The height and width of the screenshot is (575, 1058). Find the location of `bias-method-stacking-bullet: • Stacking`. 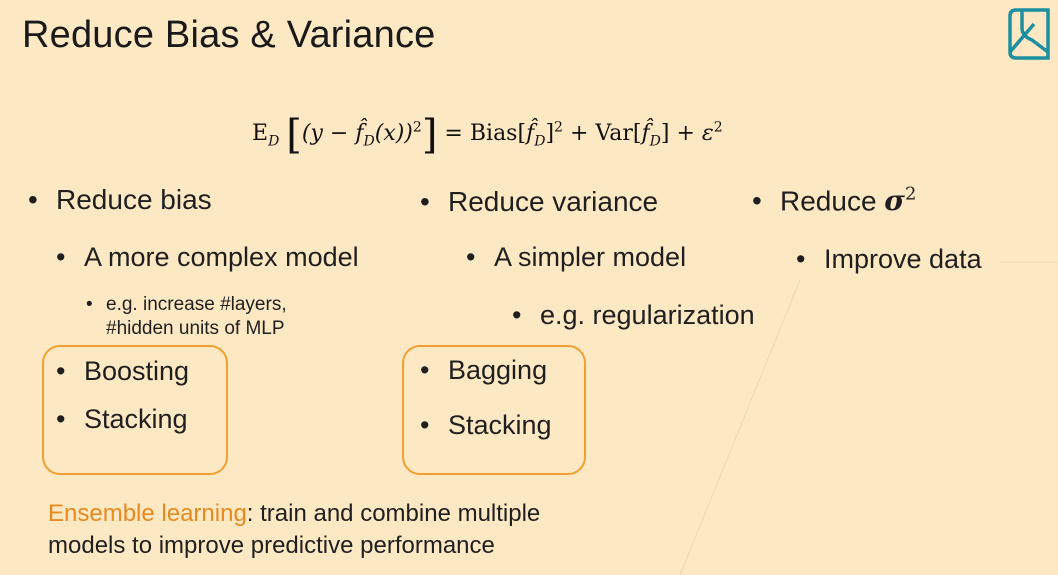

bias-method-stacking-bullet: • Stacking is located at coordinates (122, 419).